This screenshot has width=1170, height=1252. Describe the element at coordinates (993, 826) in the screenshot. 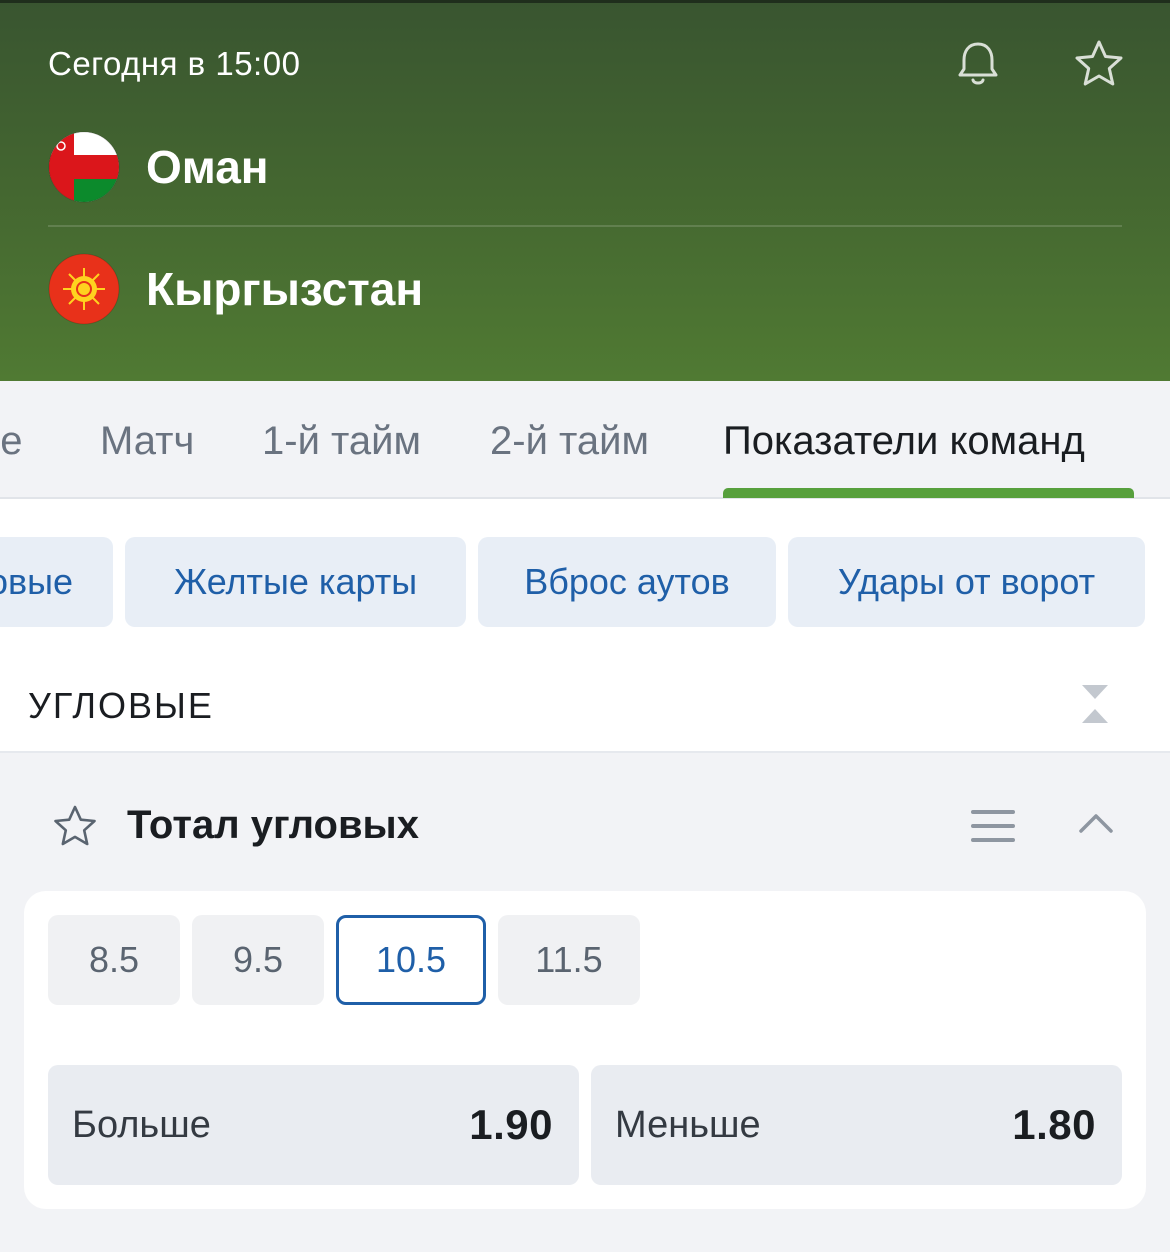

I see `menu-icon` at that location.